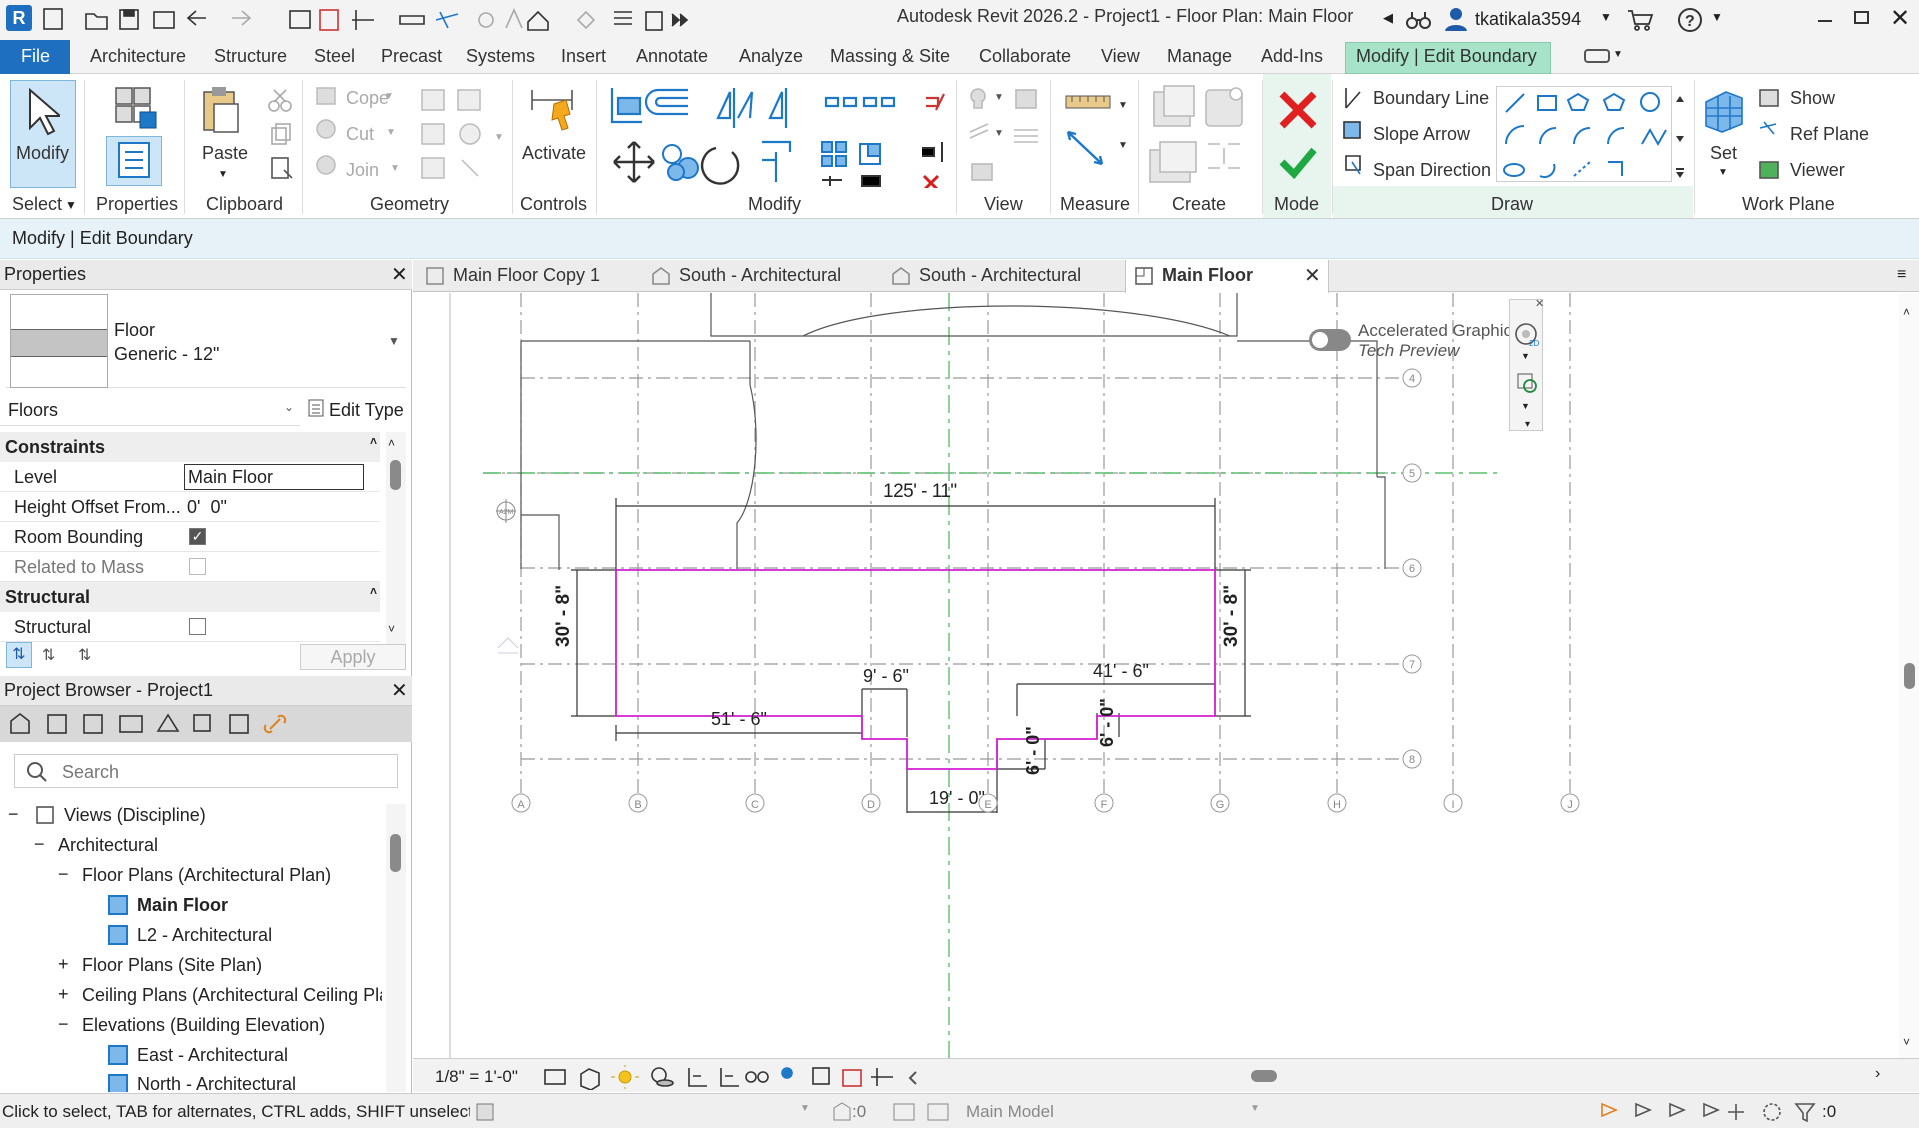  Describe the element at coordinates (1431, 98) in the screenshot. I see `boundary-line-button: Boundary Line` at that location.